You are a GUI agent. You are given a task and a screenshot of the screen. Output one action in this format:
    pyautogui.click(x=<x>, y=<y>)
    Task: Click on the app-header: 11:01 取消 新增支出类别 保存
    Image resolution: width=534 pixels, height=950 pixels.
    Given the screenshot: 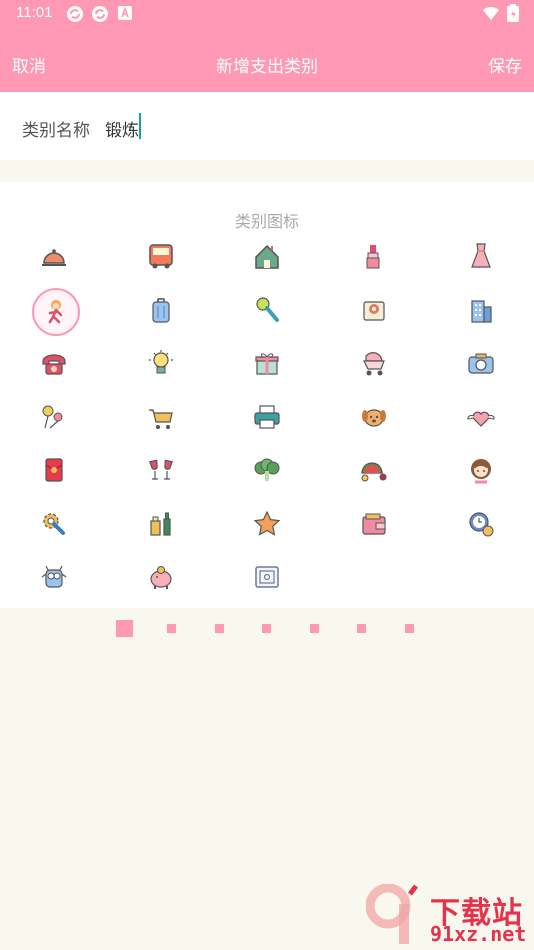 What is the action you would take?
    pyautogui.click(x=267, y=46)
    